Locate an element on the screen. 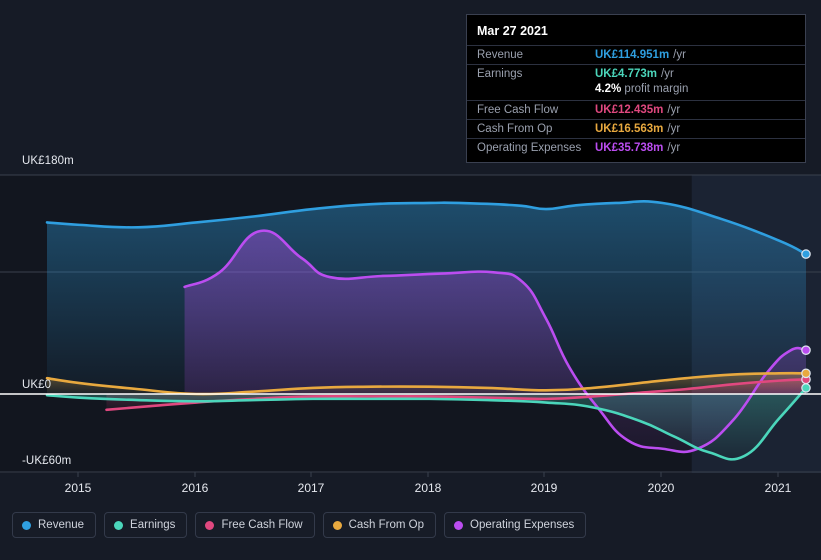 The image size is (821, 560). tooltip-unit-cash-from-op: /yr is located at coordinates (674, 129).